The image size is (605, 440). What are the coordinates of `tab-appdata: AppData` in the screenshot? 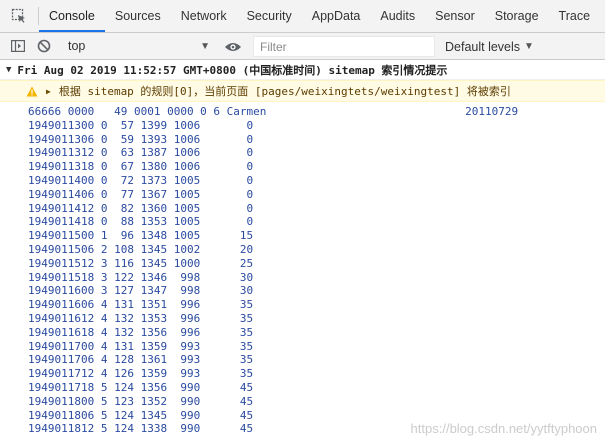 It's located at (336, 16).